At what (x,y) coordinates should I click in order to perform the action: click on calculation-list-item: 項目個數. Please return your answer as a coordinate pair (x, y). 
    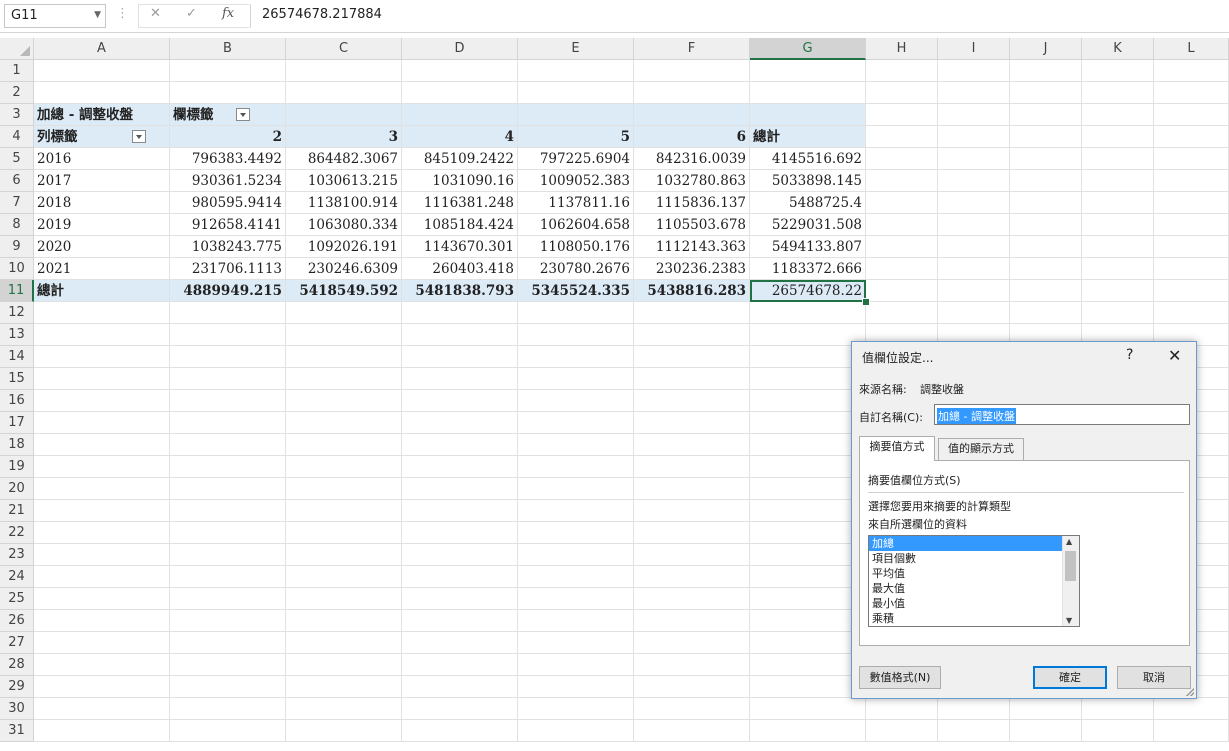
    Looking at the image, I should click on (974, 558).